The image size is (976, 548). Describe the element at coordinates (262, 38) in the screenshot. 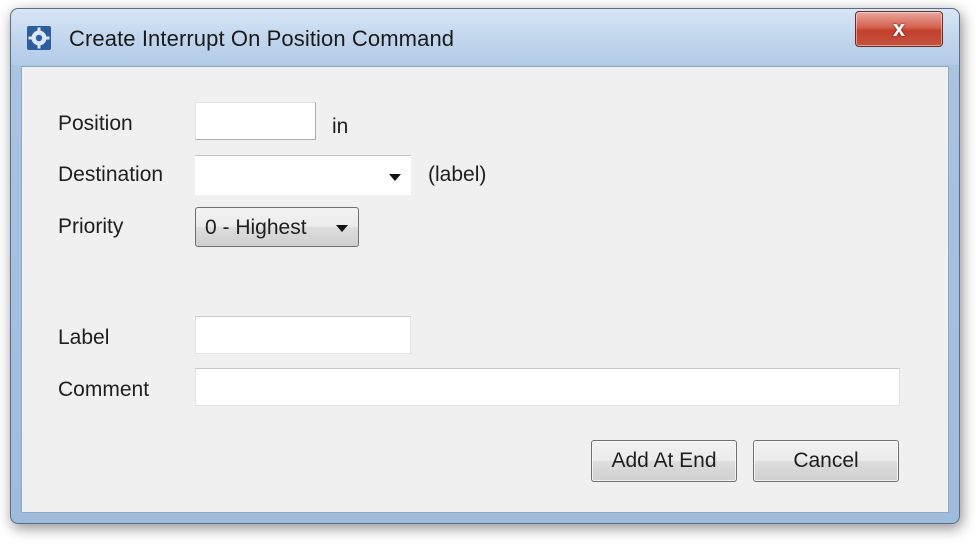

I see `window-title: Create Interrupt On Position Command` at that location.